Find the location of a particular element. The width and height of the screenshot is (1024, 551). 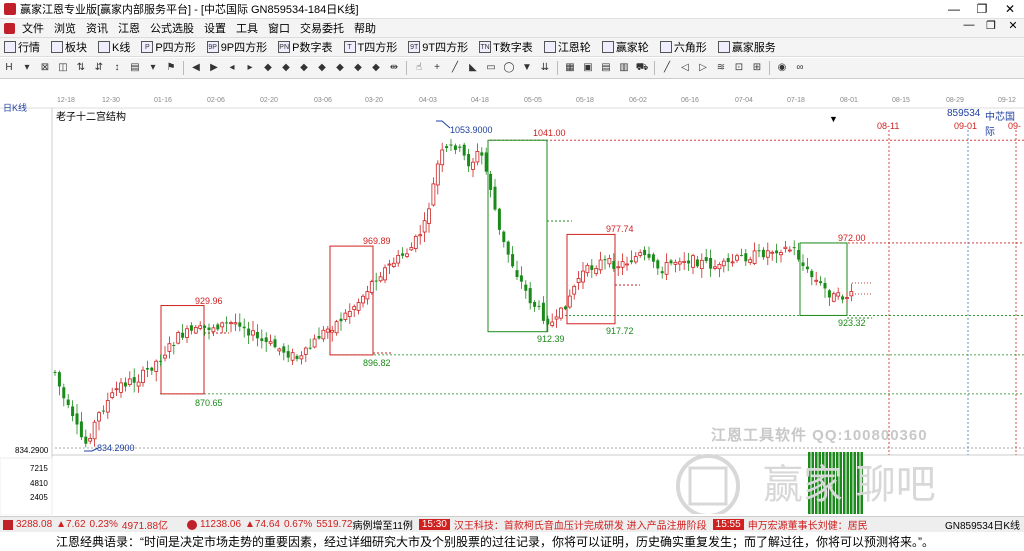

circle-icon: ◯ is located at coordinates (509, 68).